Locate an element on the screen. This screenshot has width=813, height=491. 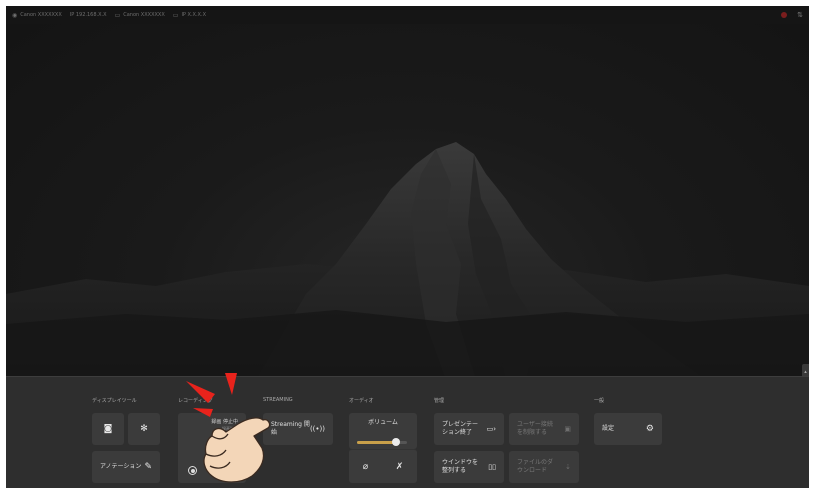
broadcast-icon: ((•)) is located at coordinates (317, 429).